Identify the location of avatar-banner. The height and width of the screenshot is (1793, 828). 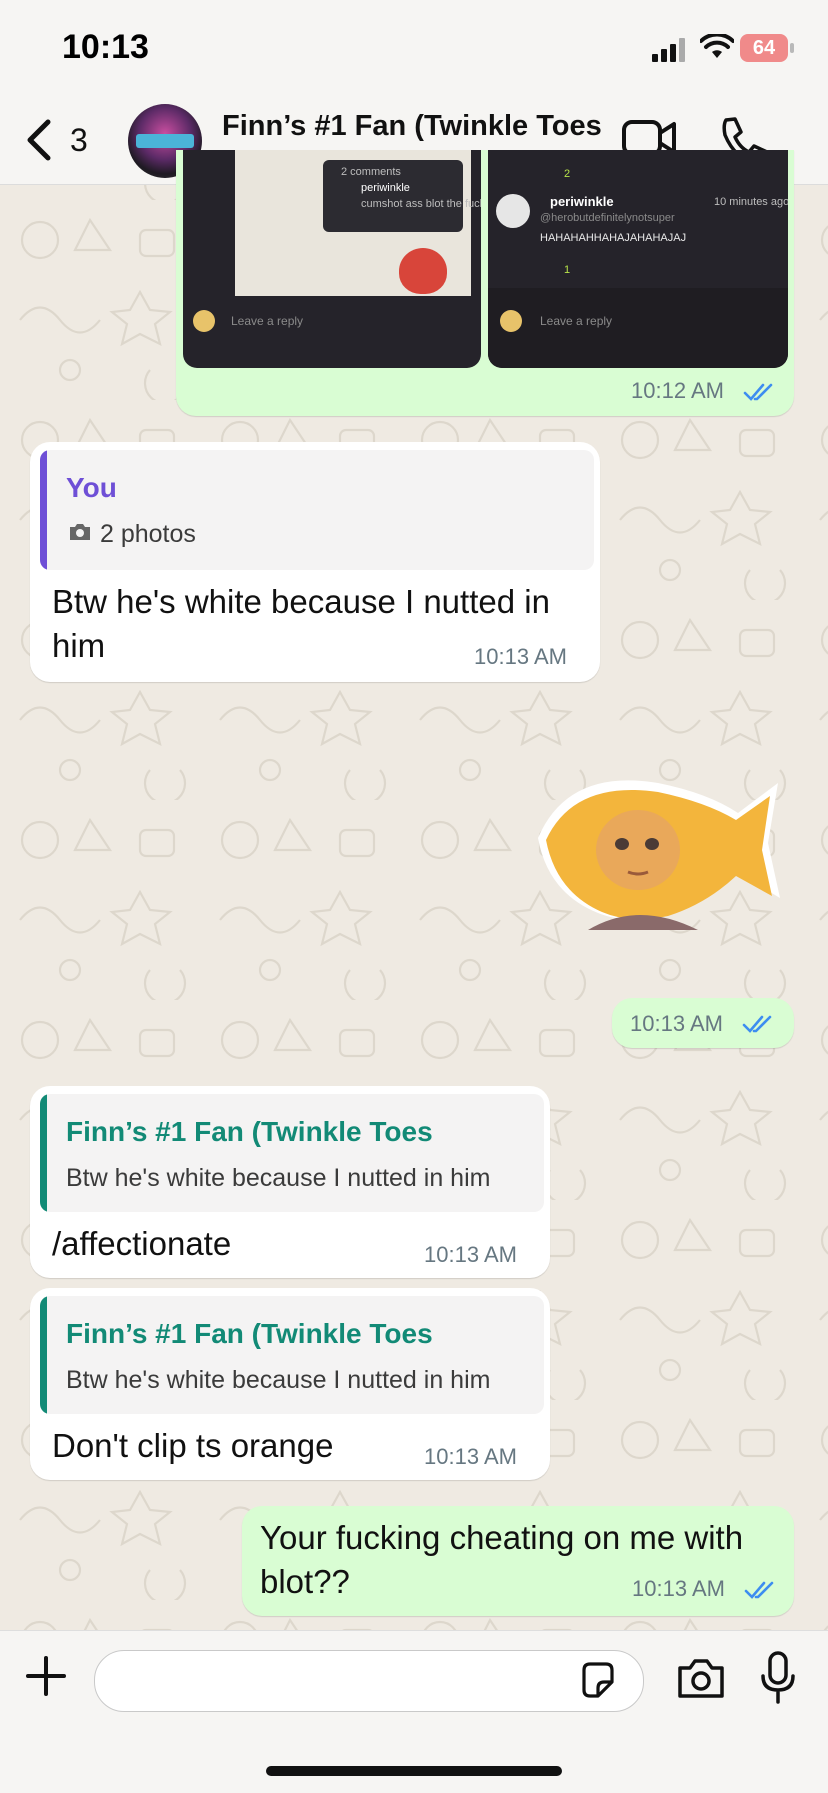
(165, 141).